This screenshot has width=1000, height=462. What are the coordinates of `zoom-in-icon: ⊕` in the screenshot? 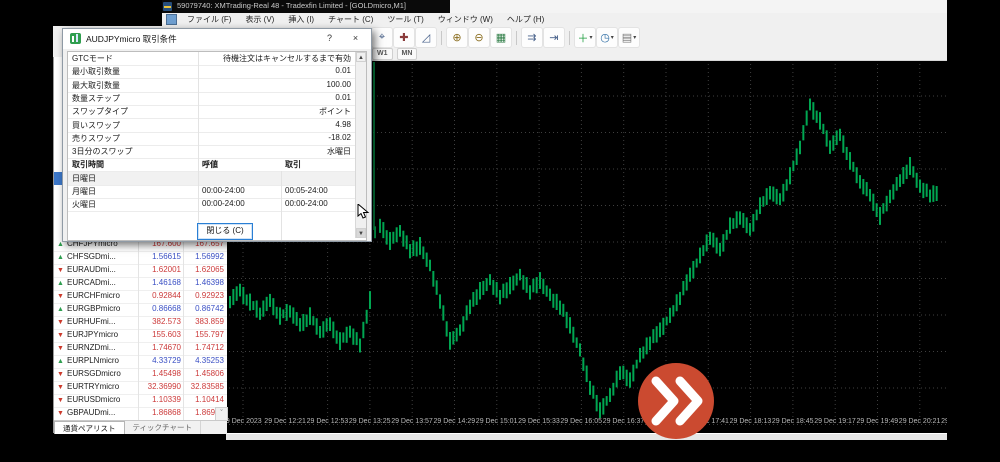 It's located at (457, 37).